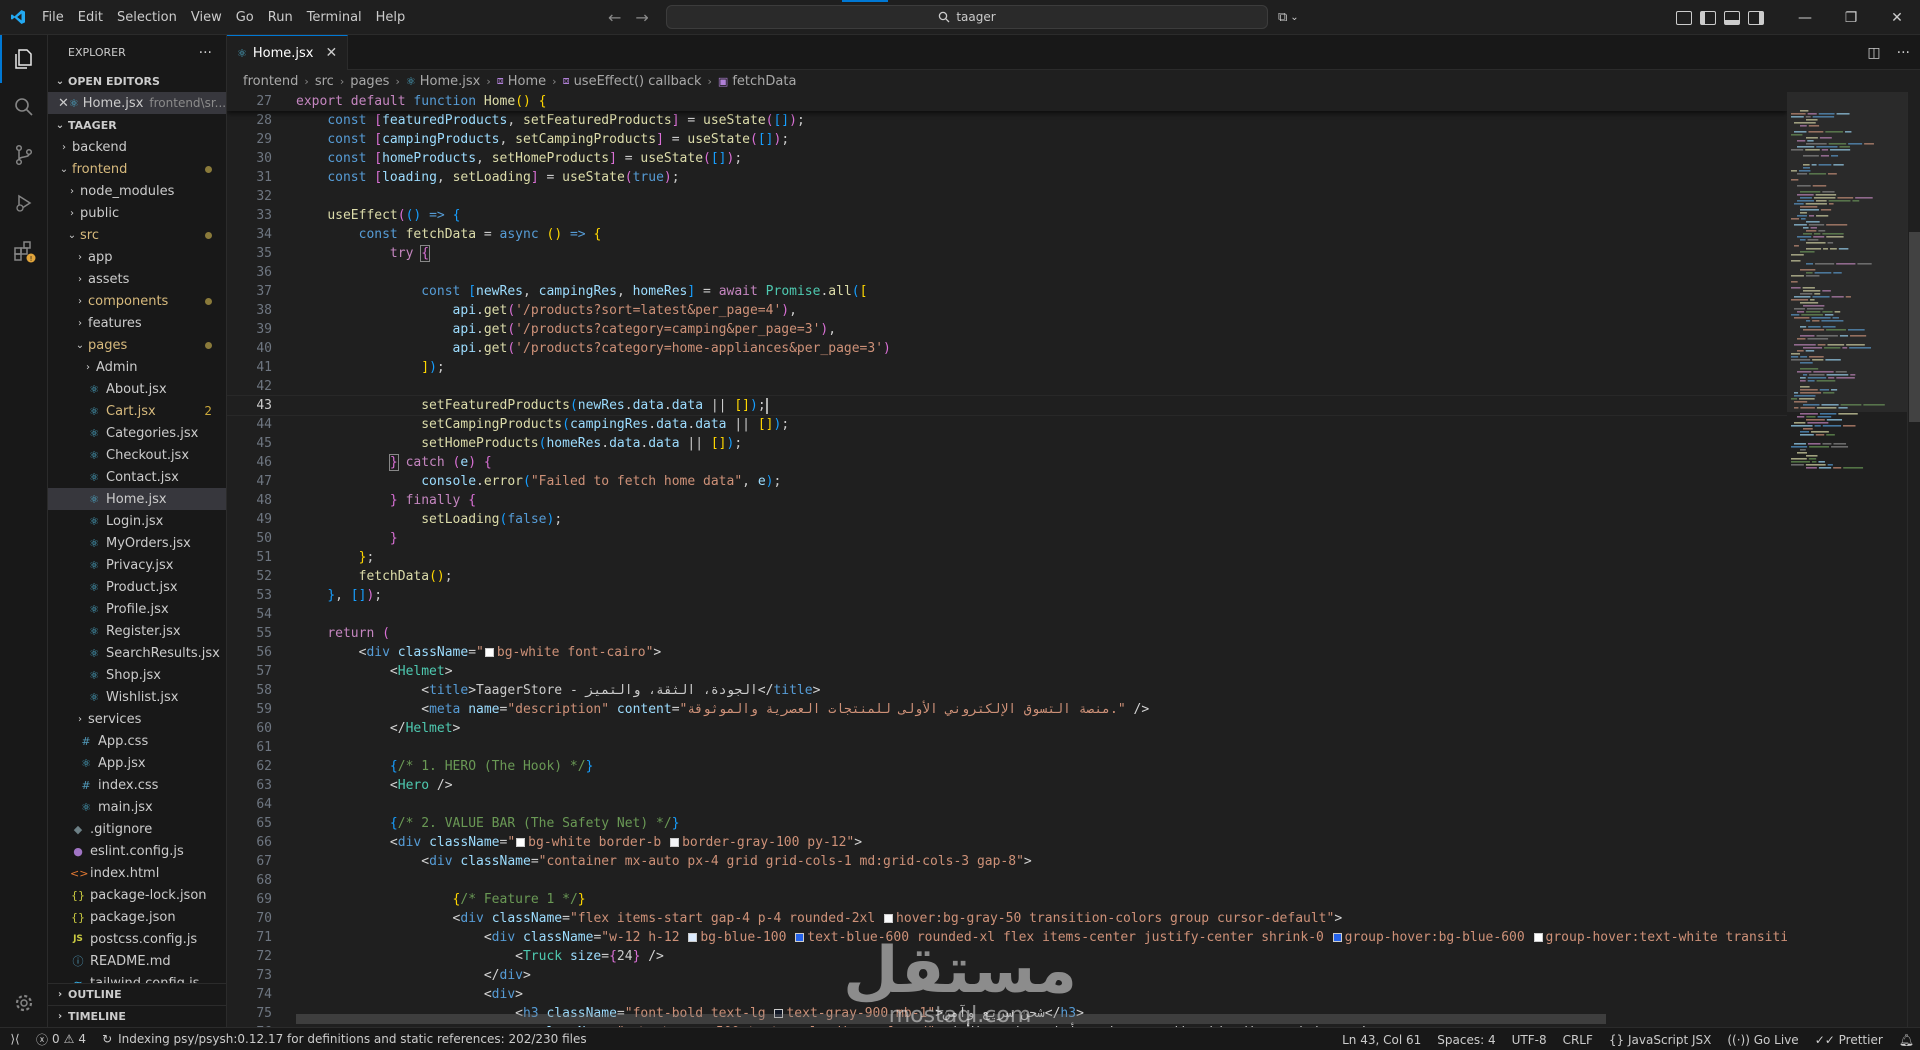  What do you see at coordinates (391, 17) in the screenshot?
I see `menu-item-help: Help` at bounding box center [391, 17].